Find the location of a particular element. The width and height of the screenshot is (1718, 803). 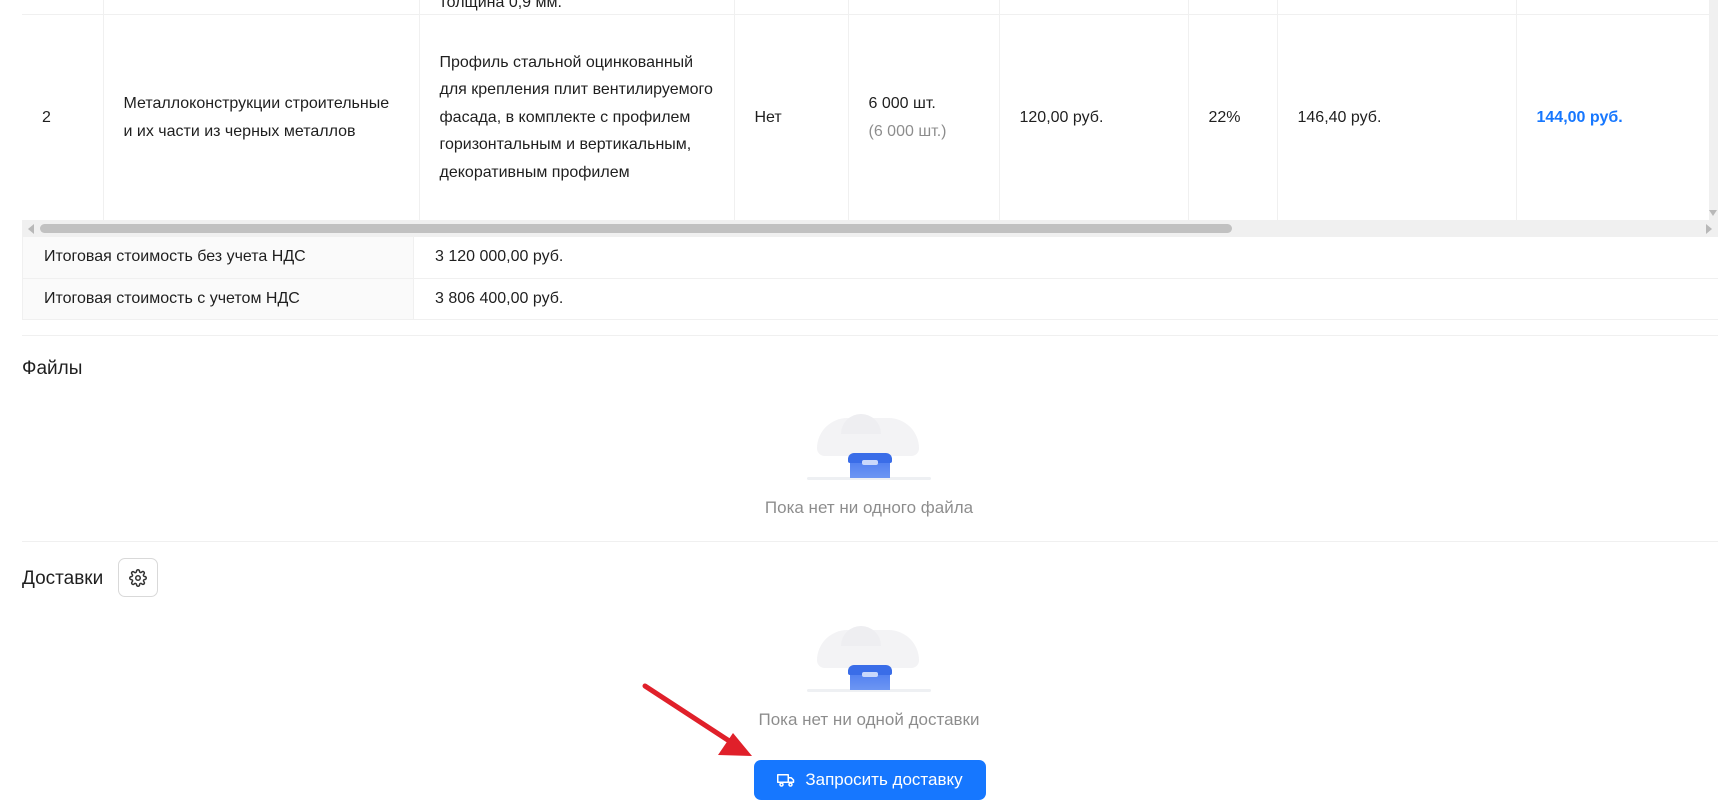

vertical-scrollbar is located at coordinates (1713, 110).